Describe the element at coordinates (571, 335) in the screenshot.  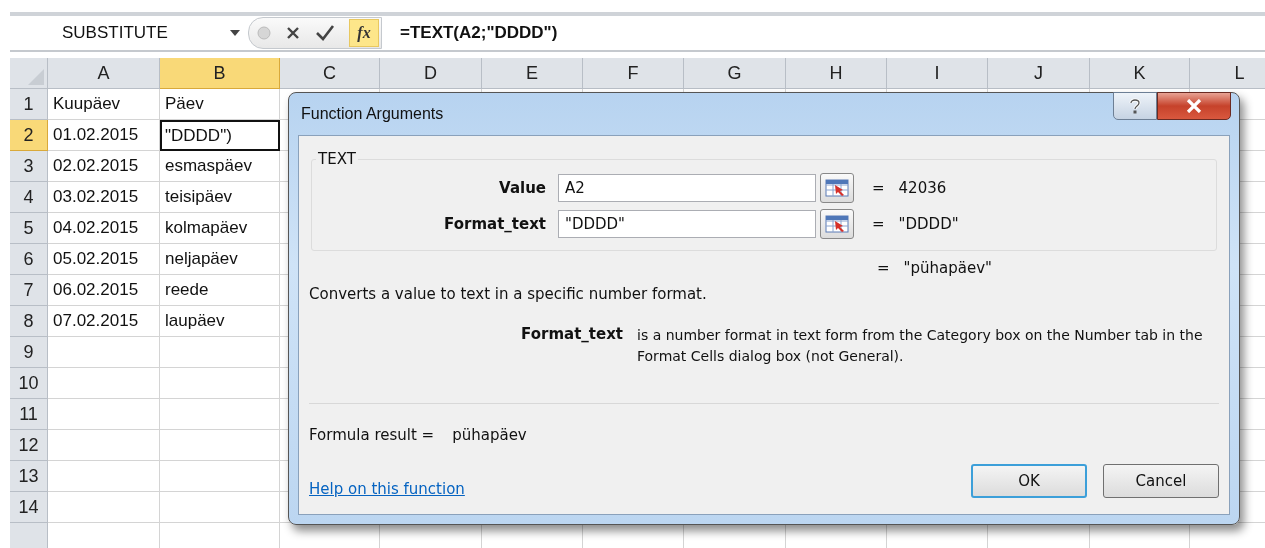
I see `argument-help-name: Format_text` at that location.